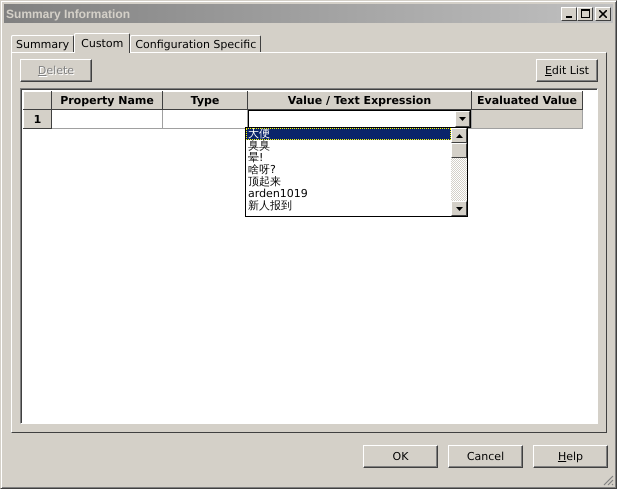 The height and width of the screenshot is (489, 617). What do you see at coordinates (360, 101) in the screenshot?
I see `column-header: Value / Text Expression` at bounding box center [360, 101].